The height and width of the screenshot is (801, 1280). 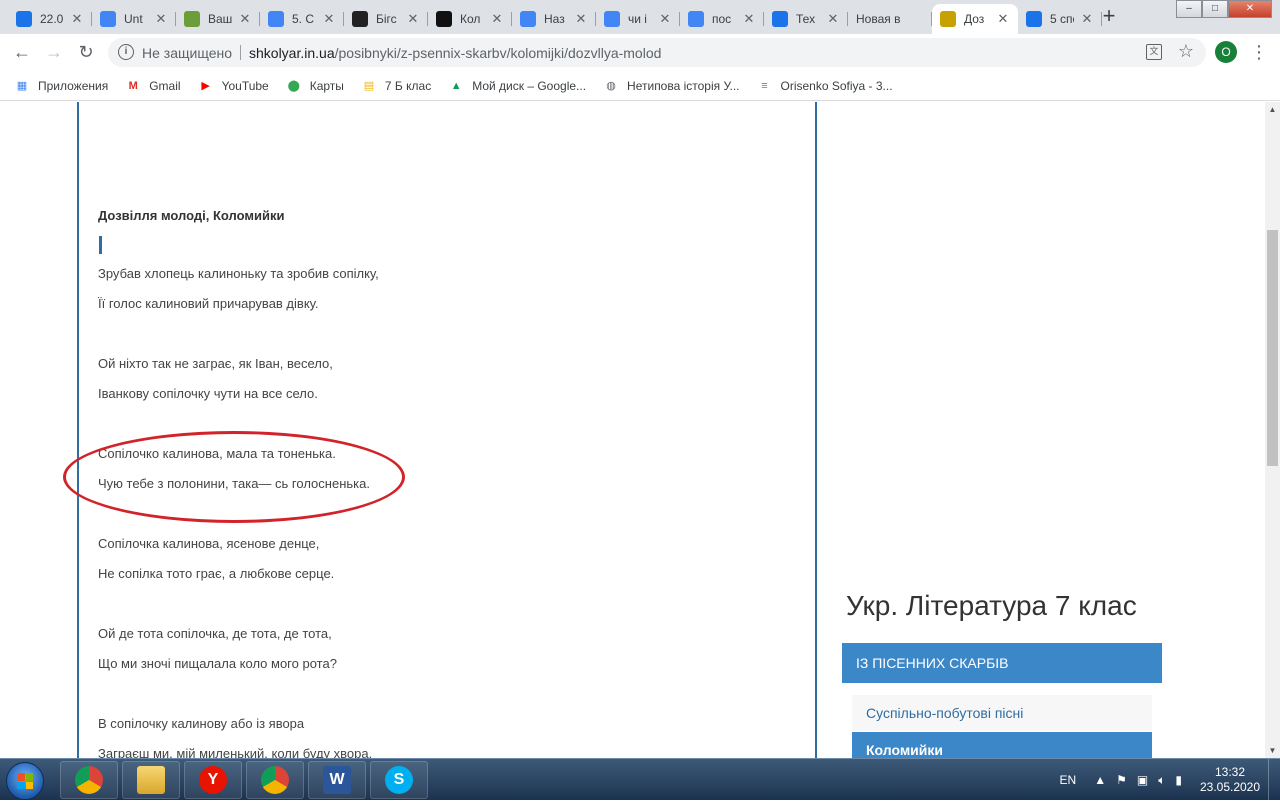 What do you see at coordinates (1161, 780) in the screenshot?
I see `volume-icon: 🔈︎` at bounding box center [1161, 780].